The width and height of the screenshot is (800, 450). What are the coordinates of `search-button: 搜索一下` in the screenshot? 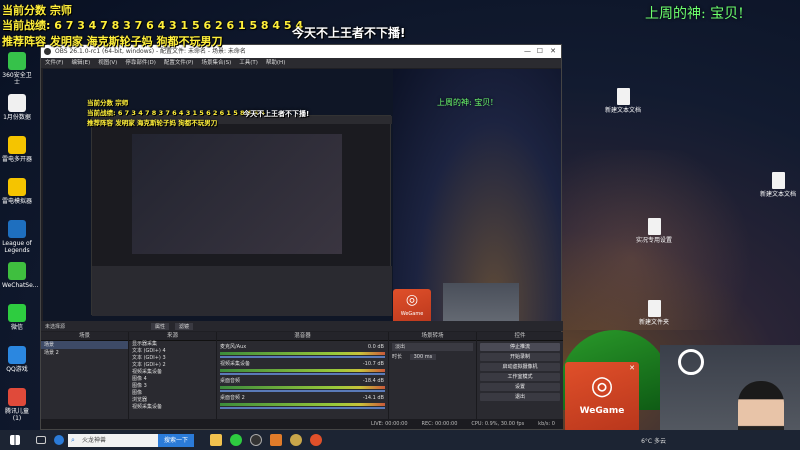 It's located at (176, 440).